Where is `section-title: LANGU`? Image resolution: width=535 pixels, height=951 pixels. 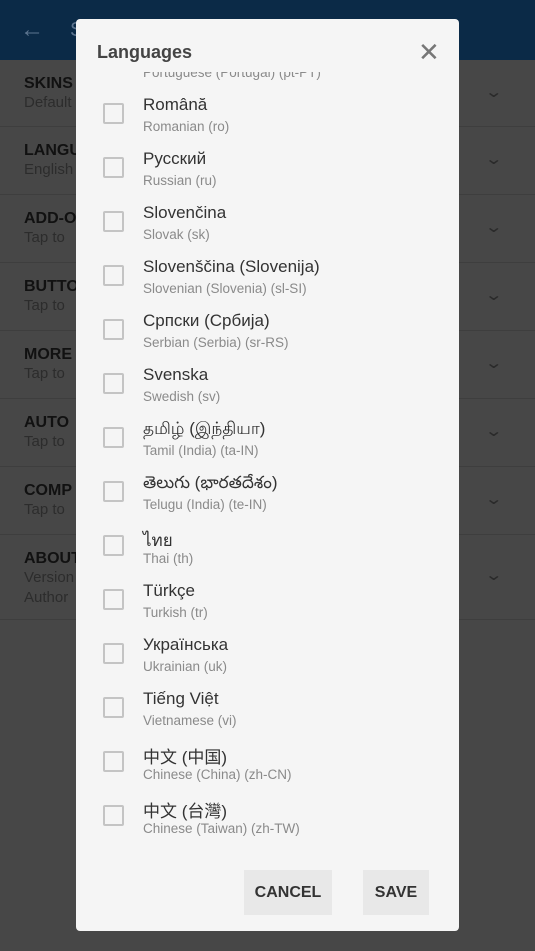
section-title: LANGU is located at coordinates (52, 150).